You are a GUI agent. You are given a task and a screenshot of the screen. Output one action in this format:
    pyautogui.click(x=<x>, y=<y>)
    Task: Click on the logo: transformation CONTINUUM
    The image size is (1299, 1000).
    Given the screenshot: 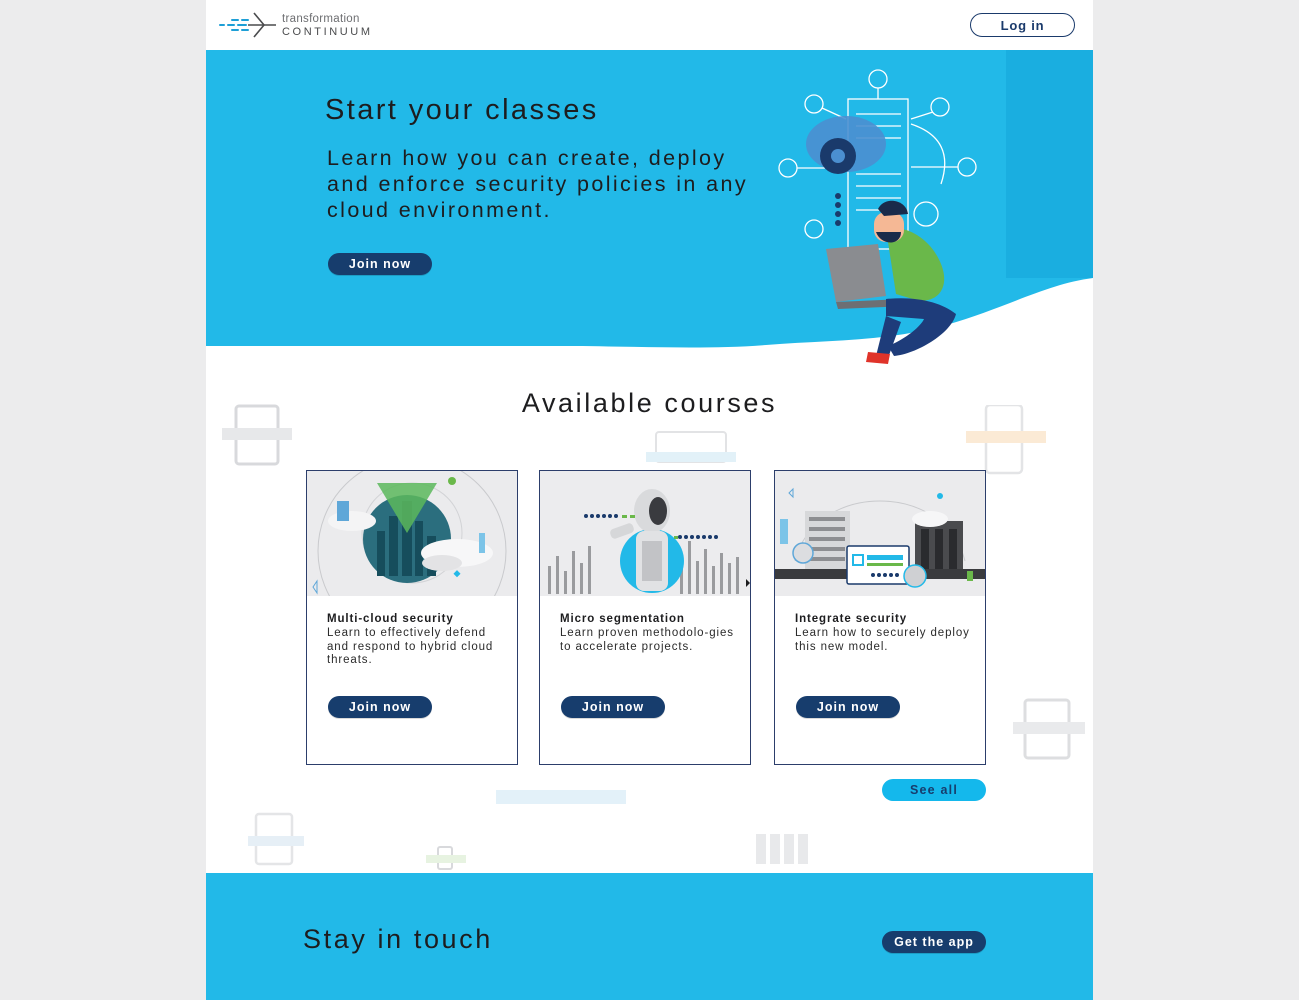 What is the action you would take?
    pyautogui.click(x=303, y=25)
    